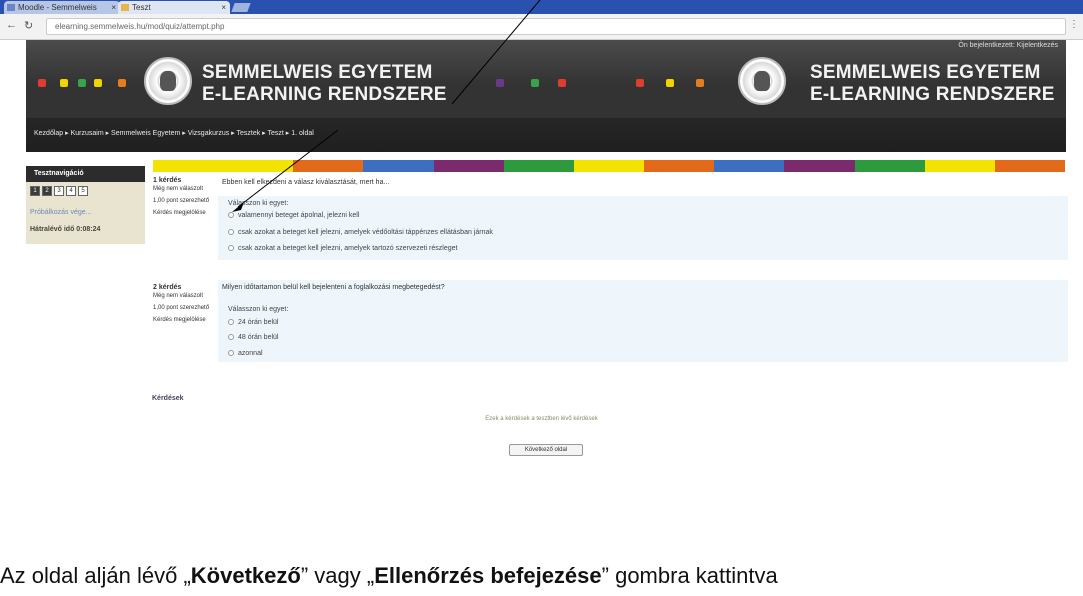 The width and height of the screenshot is (1083, 596). What do you see at coordinates (59, 191) in the screenshot?
I see `question-nav-button: 3` at bounding box center [59, 191].